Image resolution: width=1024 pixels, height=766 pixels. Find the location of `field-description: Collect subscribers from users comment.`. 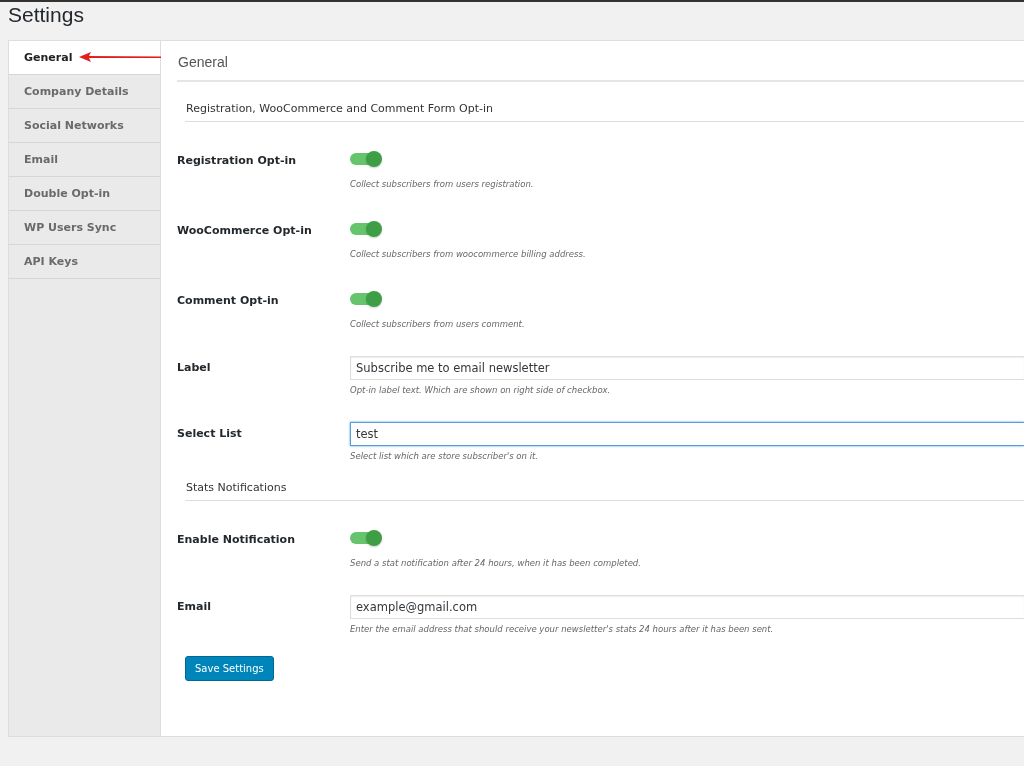

field-description: Collect subscribers from users comment. is located at coordinates (438, 324).